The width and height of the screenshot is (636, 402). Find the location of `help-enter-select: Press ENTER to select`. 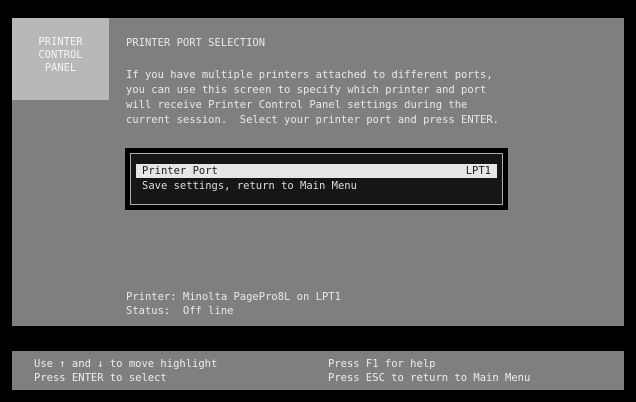

help-enter-select: Press ENTER to select is located at coordinates (100, 378).